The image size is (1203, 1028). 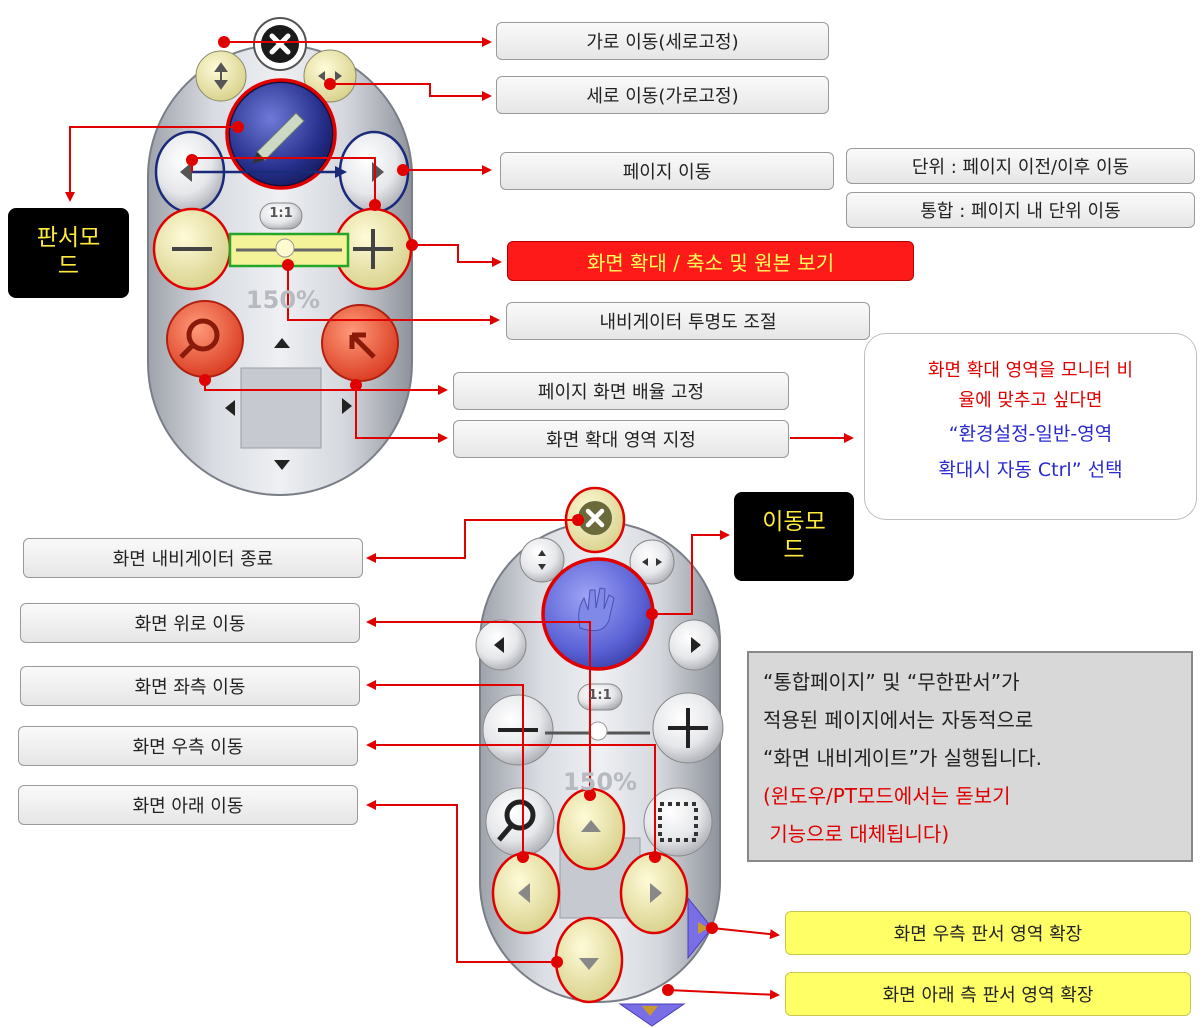 What do you see at coordinates (710, 261) in the screenshot?
I see `label-zoom: 화면 확대 / 축소 및 원본 보기` at bounding box center [710, 261].